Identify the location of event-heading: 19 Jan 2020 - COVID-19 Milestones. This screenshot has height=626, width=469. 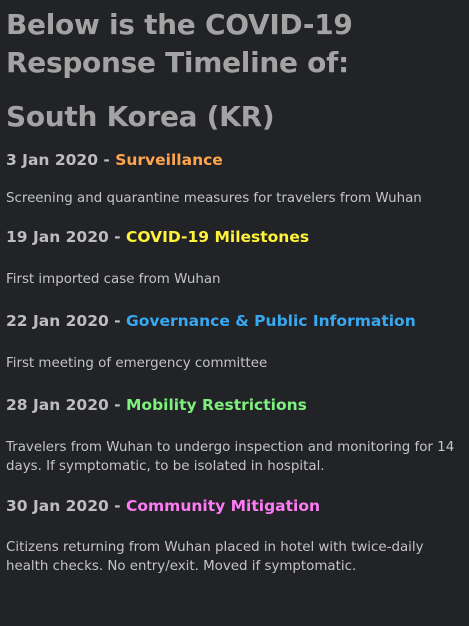
(234, 237).